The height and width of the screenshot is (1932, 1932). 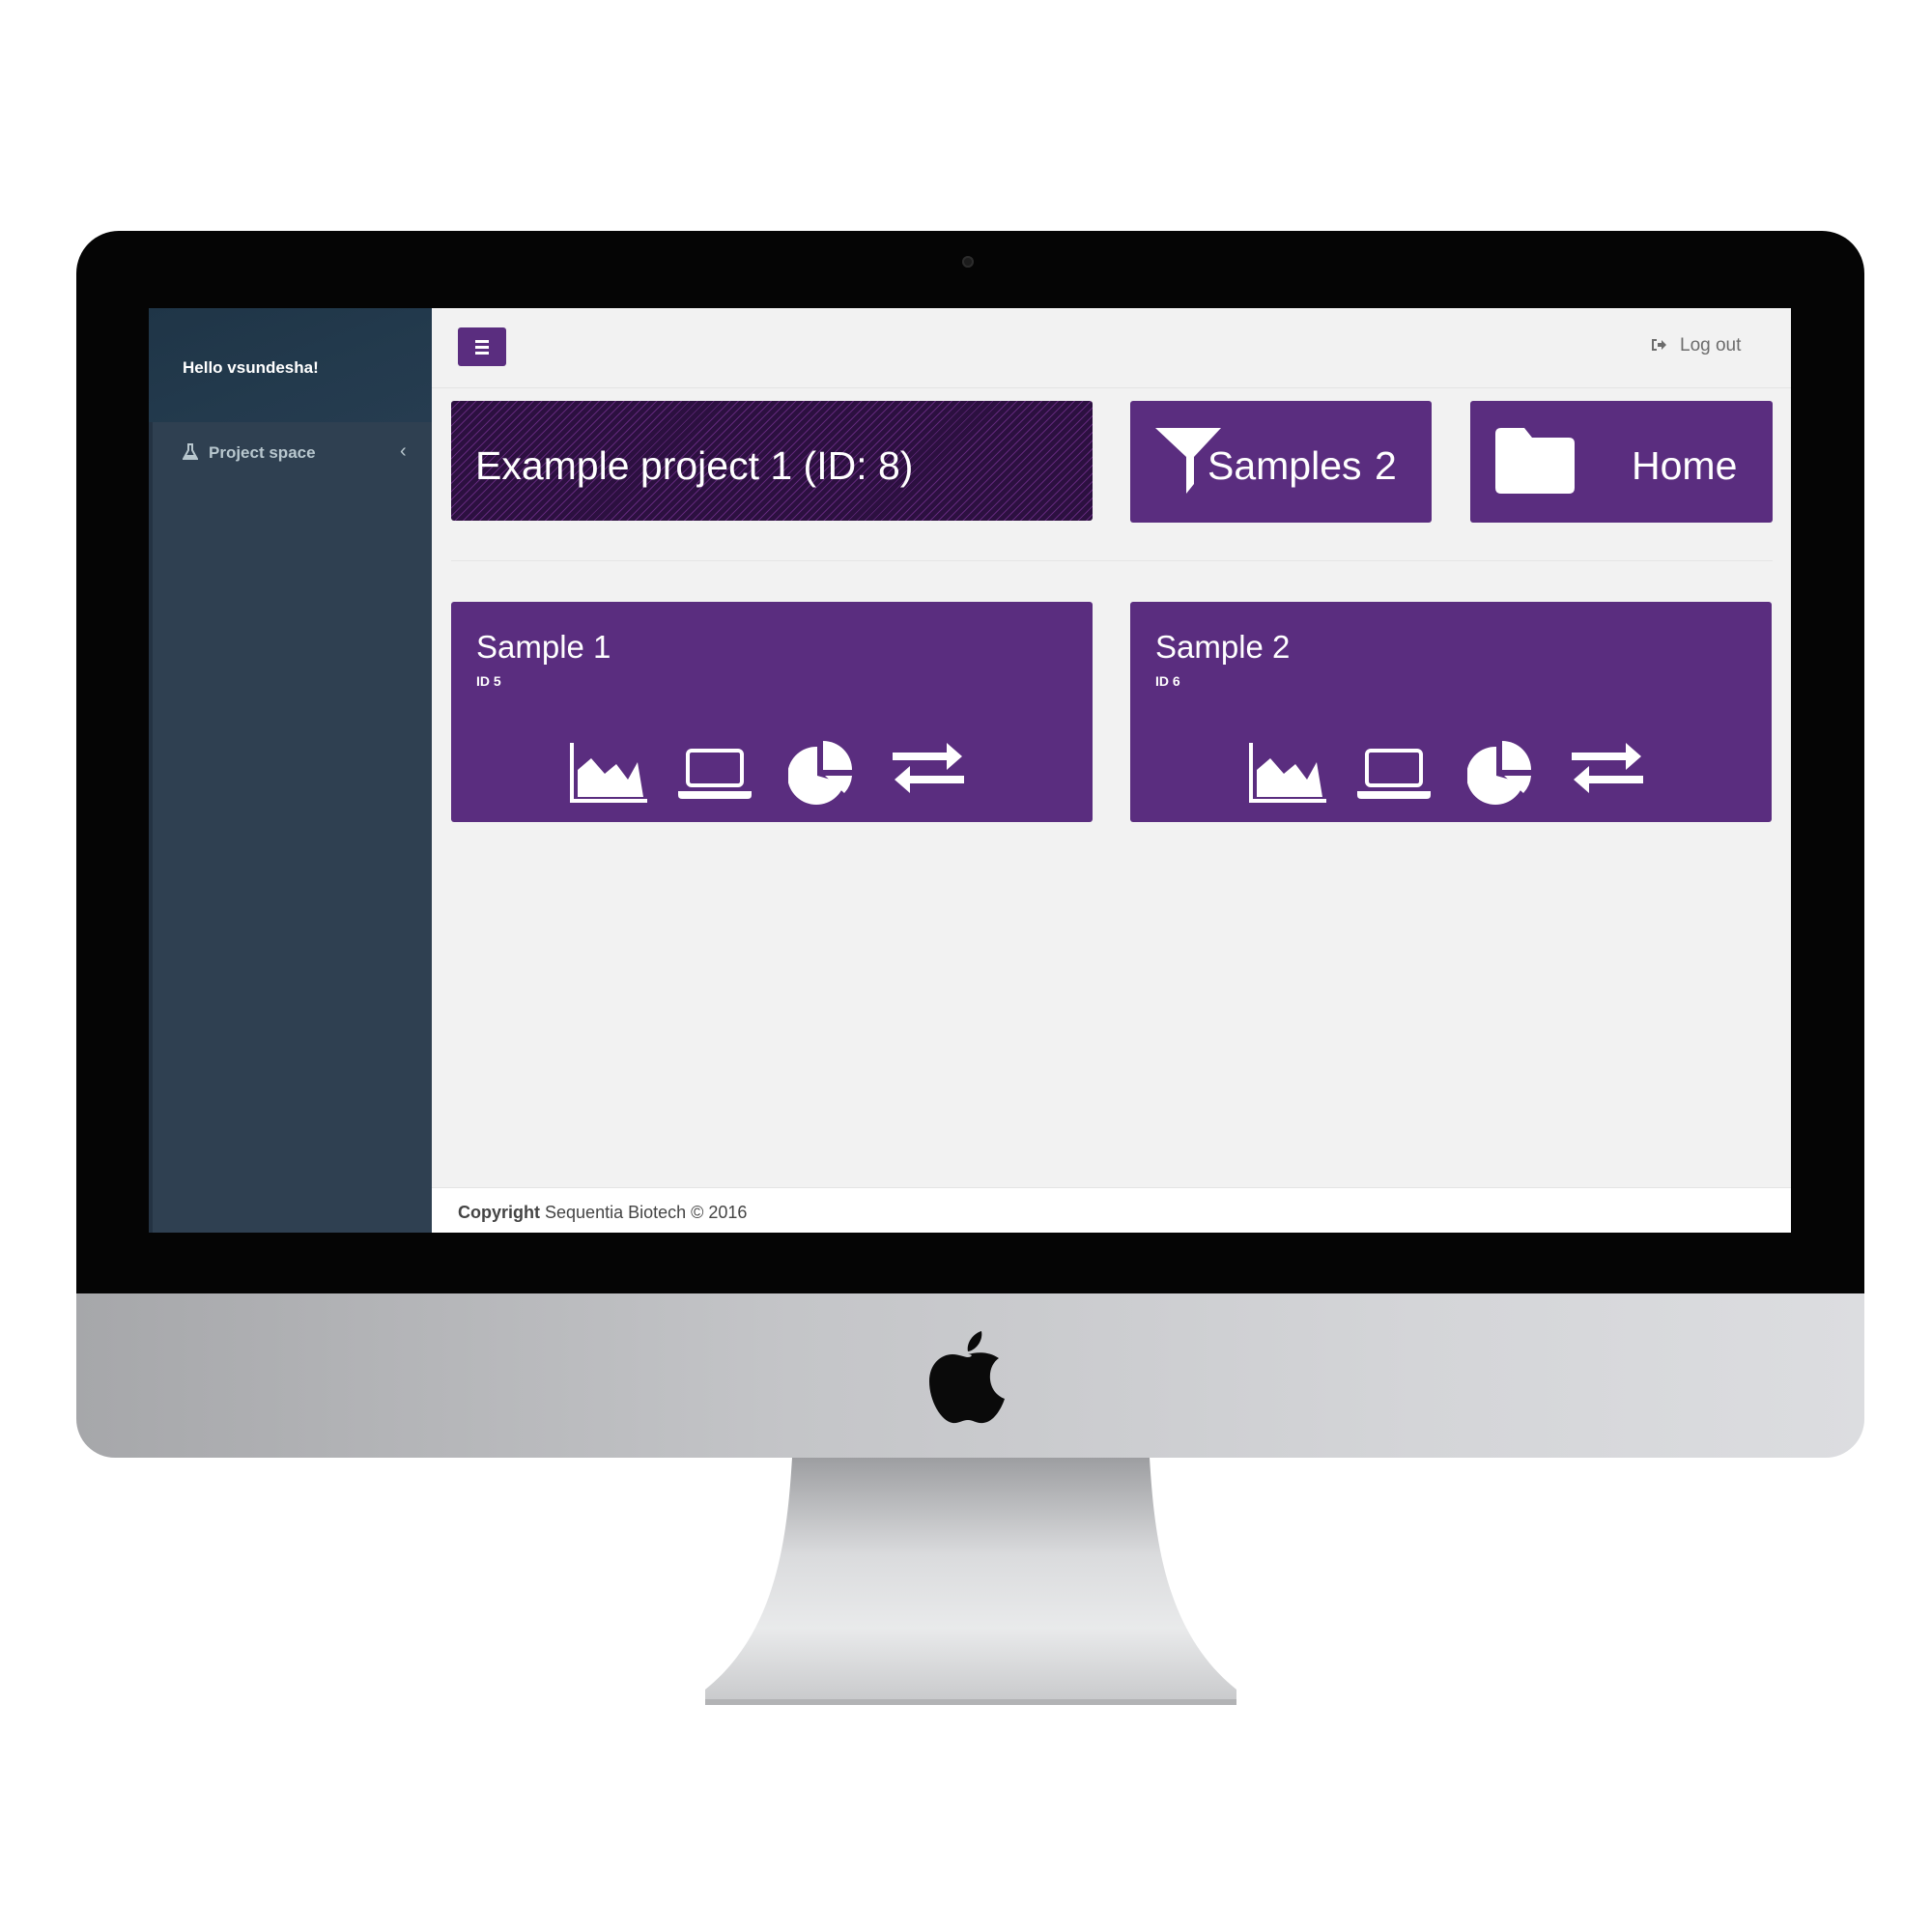 I want to click on sidebar-item-label: Project space, so click(x=262, y=452).